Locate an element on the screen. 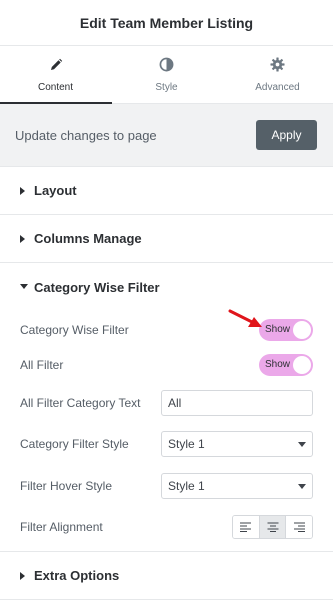  gear-icon is located at coordinates (278, 65).